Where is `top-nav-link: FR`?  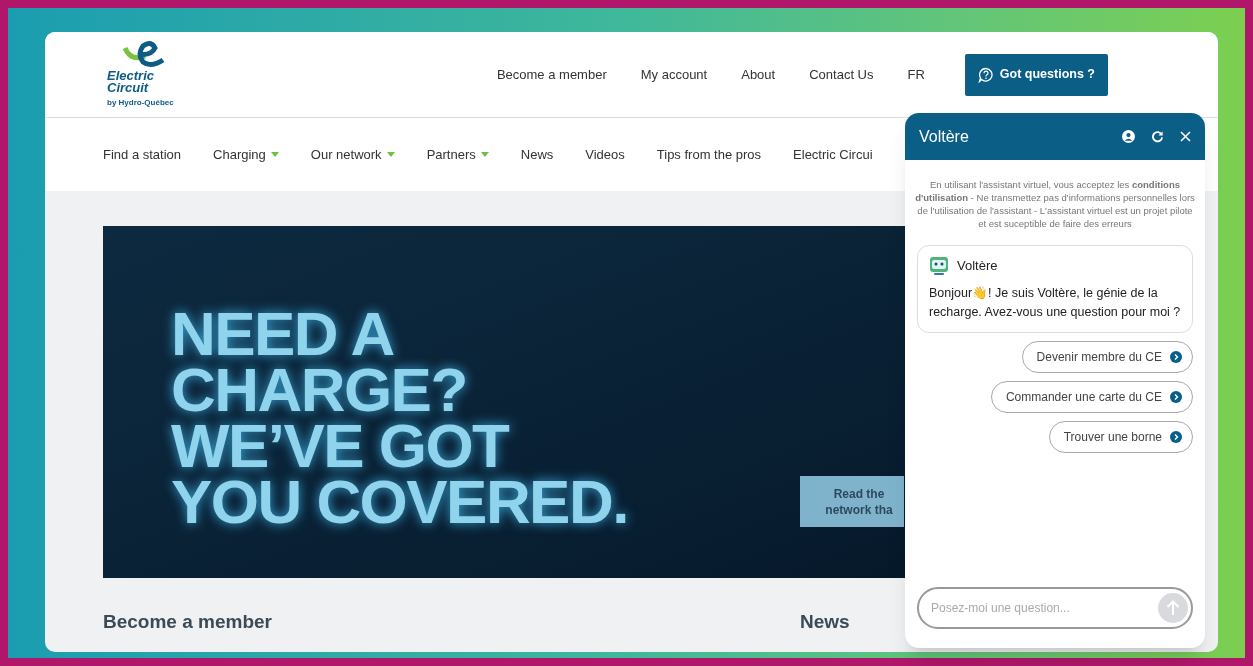
top-nav-link: FR is located at coordinates (916, 74).